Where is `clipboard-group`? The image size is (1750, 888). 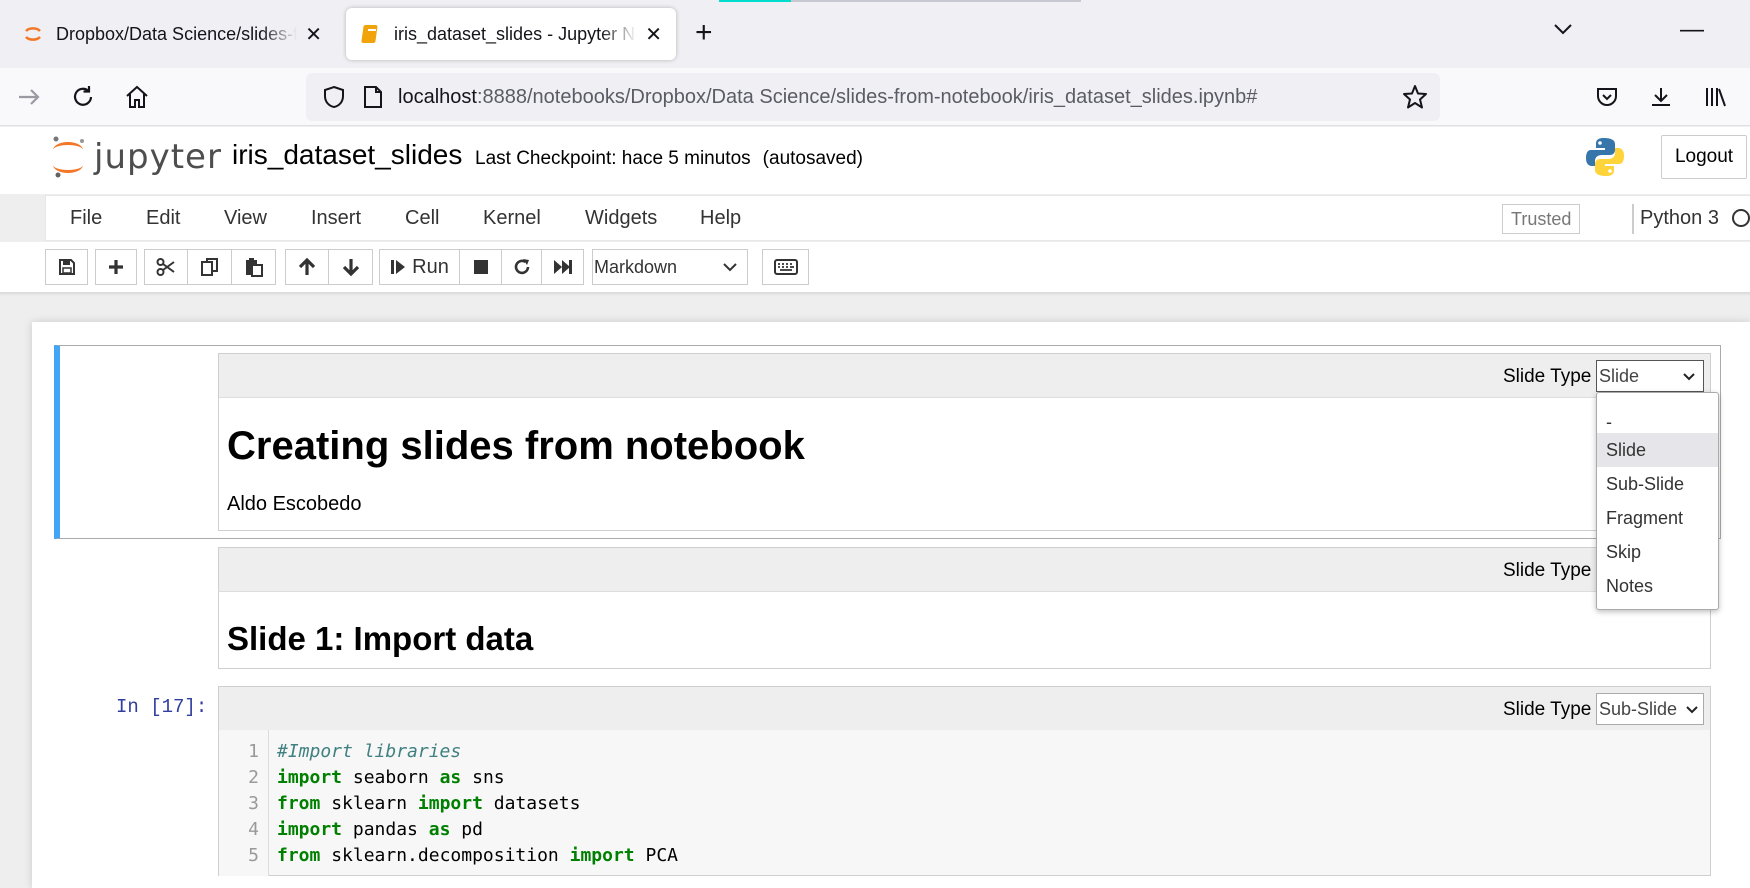 clipboard-group is located at coordinates (210, 267).